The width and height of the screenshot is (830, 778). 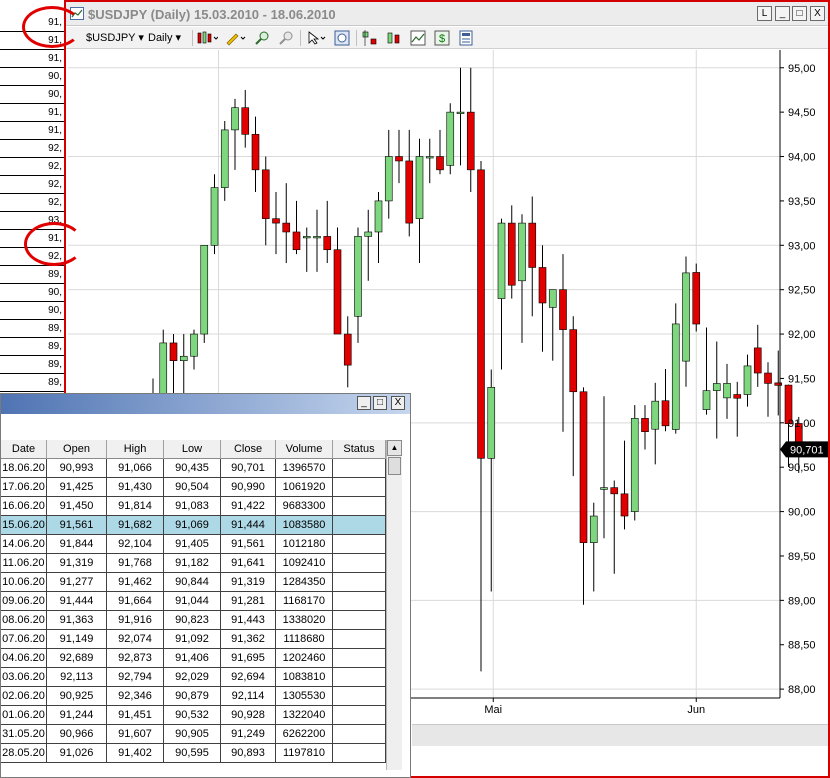 What do you see at coordinates (135, 696) in the screenshot?
I see `table-cell-high: 92,346` at bounding box center [135, 696].